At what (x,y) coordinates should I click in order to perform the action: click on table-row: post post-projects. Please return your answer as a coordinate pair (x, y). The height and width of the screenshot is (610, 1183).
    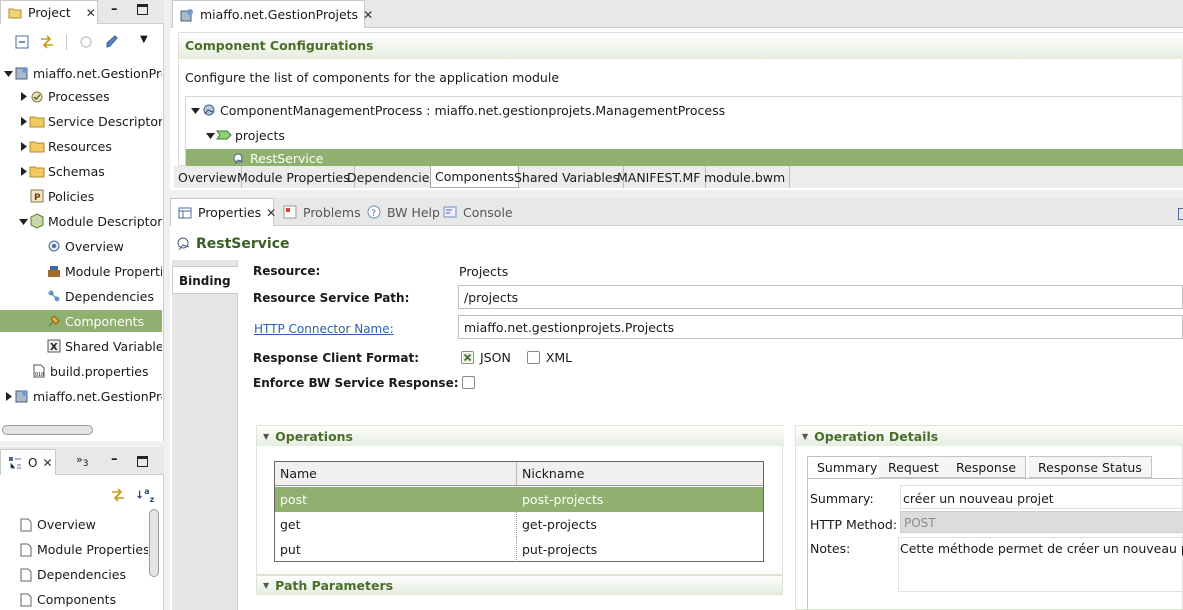
    Looking at the image, I should click on (519, 499).